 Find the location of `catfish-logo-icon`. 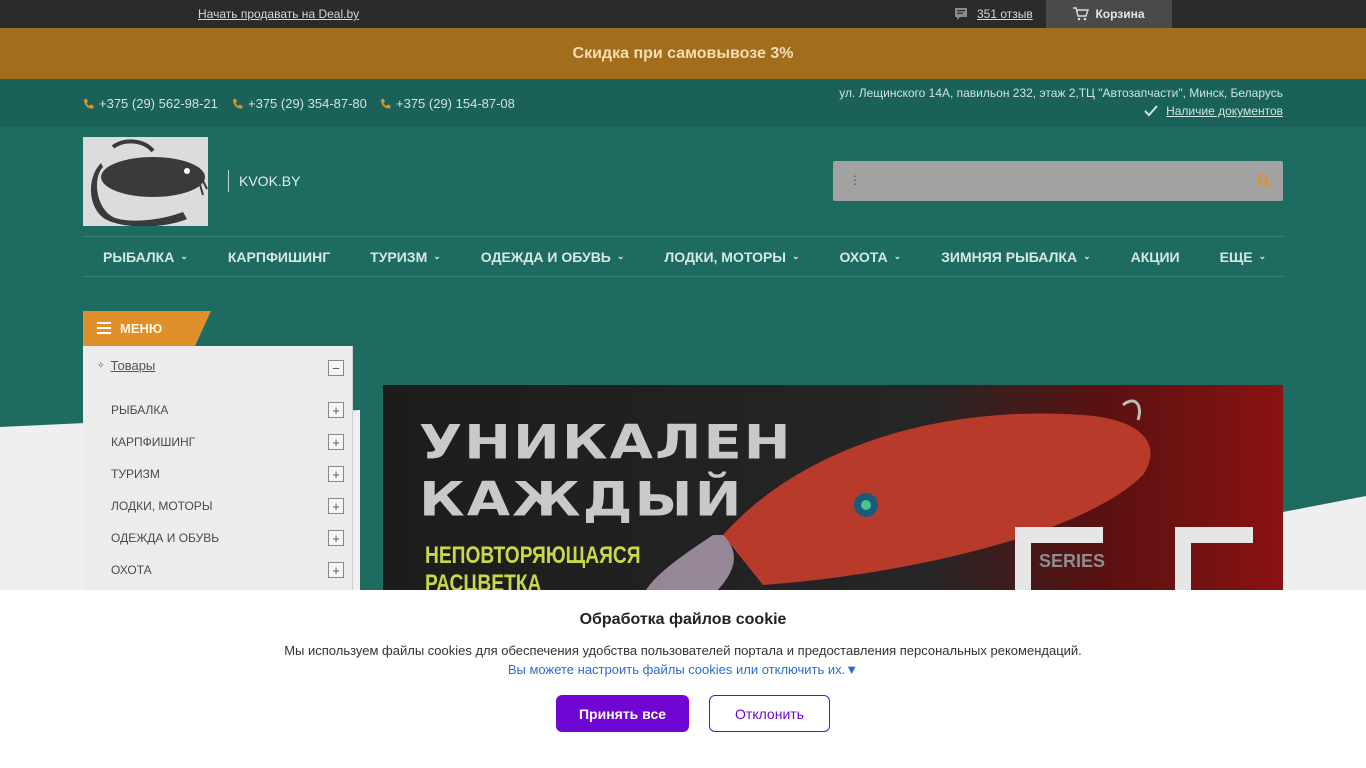

catfish-logo-icon is located at coordinates (145, 181).